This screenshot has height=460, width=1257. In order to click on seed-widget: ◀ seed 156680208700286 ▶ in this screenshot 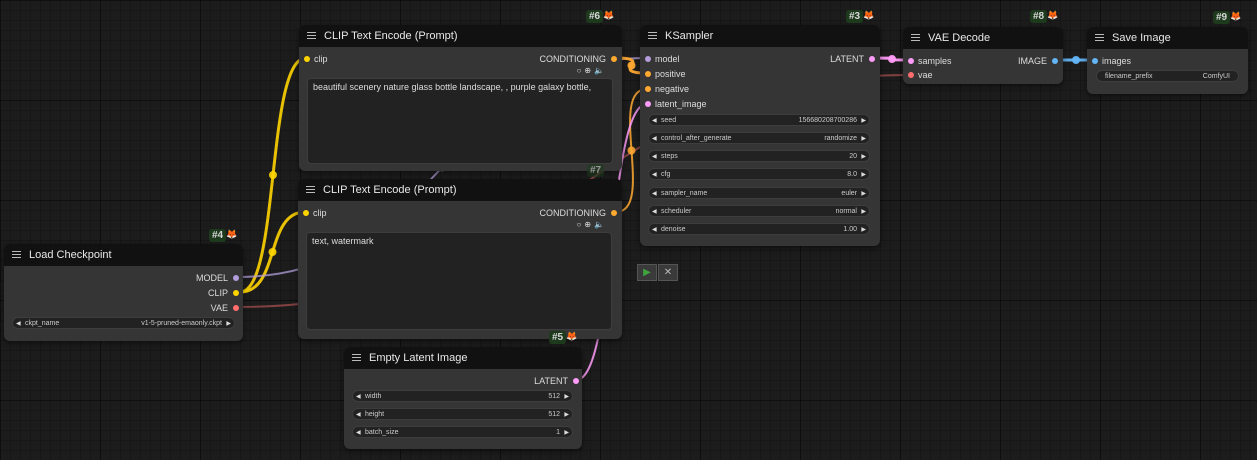, I will do `click(759, 120)`.